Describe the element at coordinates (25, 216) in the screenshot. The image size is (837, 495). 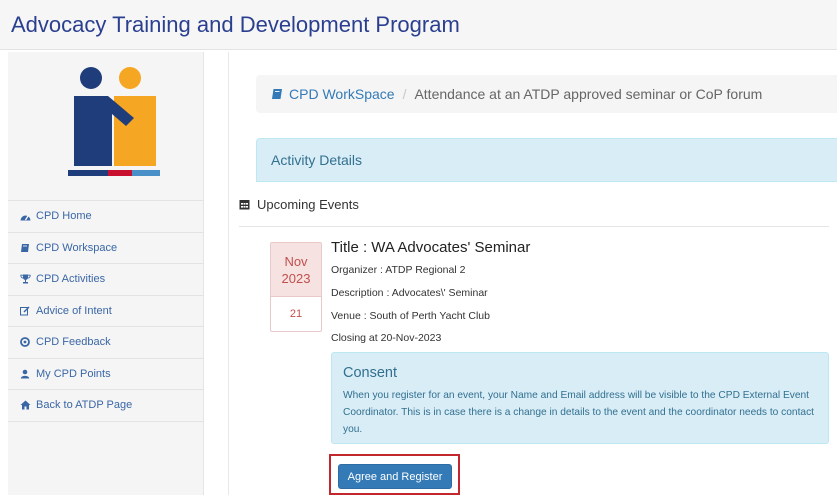
I see `dashboard-icon` at that location.